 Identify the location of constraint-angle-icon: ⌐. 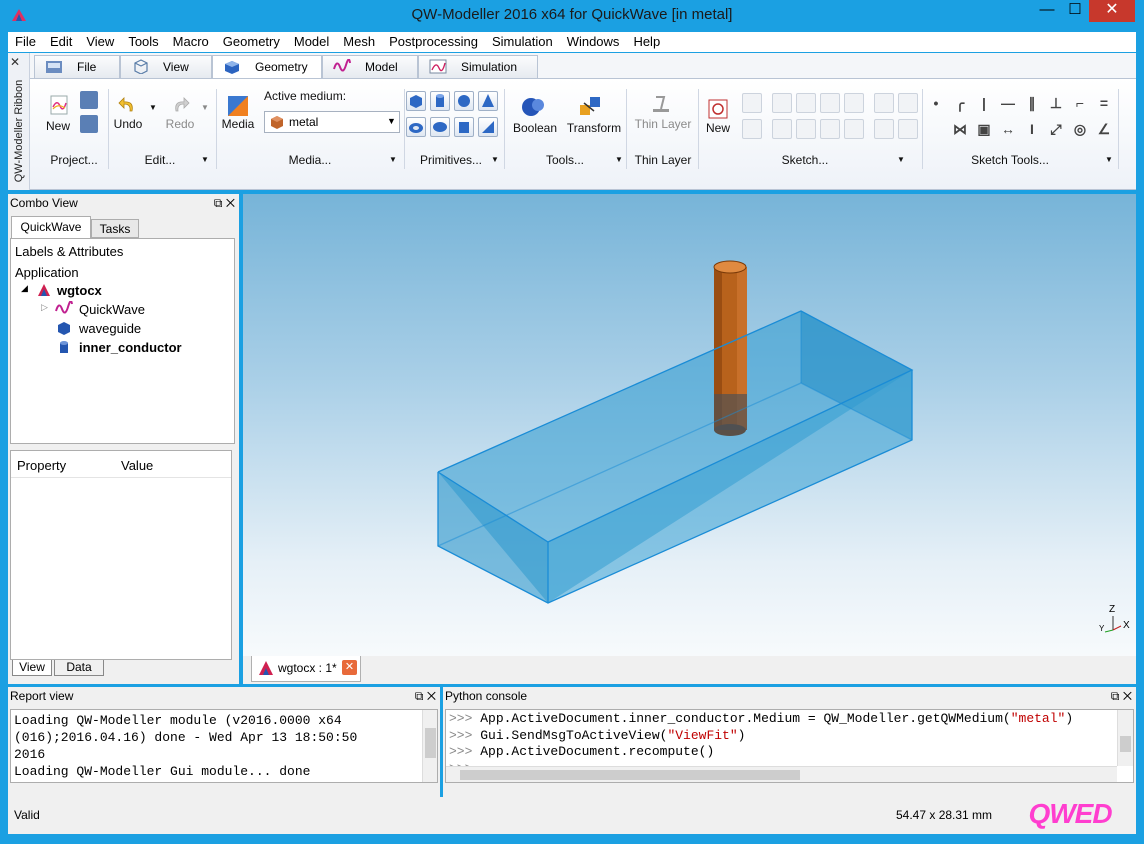
(1080, 103).